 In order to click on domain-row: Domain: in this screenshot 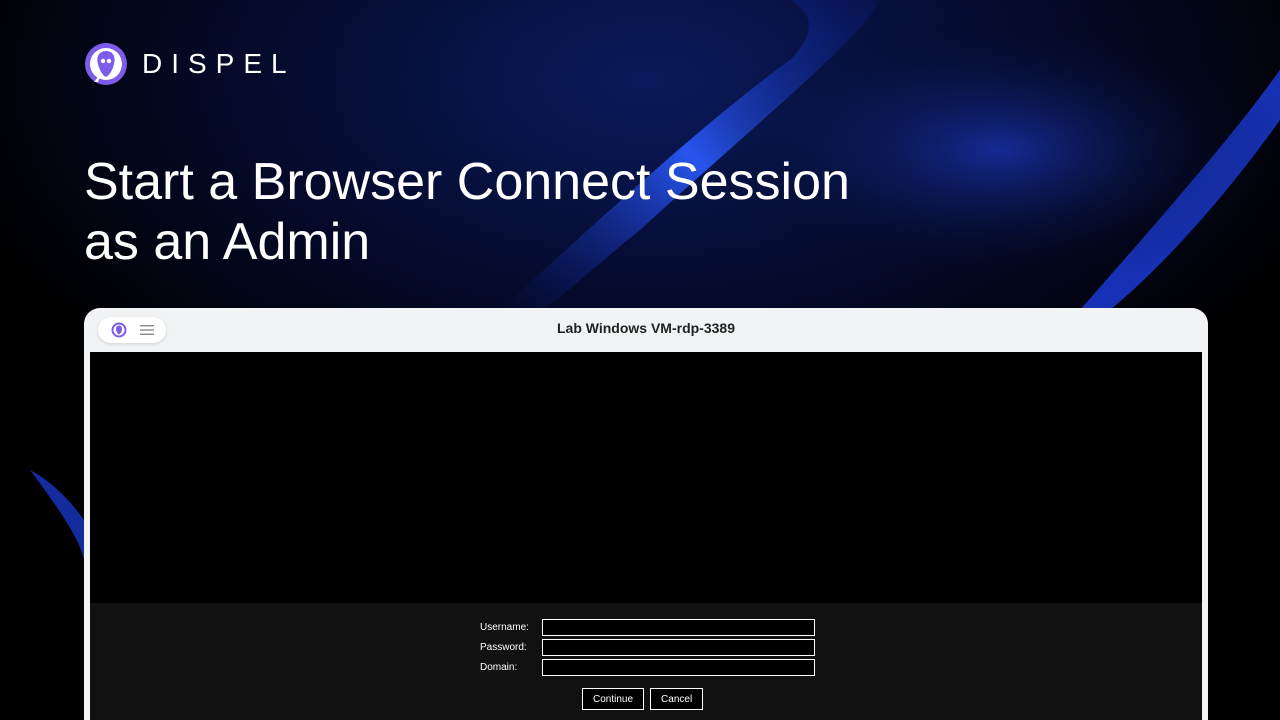, I will do `click(647, 667)`.